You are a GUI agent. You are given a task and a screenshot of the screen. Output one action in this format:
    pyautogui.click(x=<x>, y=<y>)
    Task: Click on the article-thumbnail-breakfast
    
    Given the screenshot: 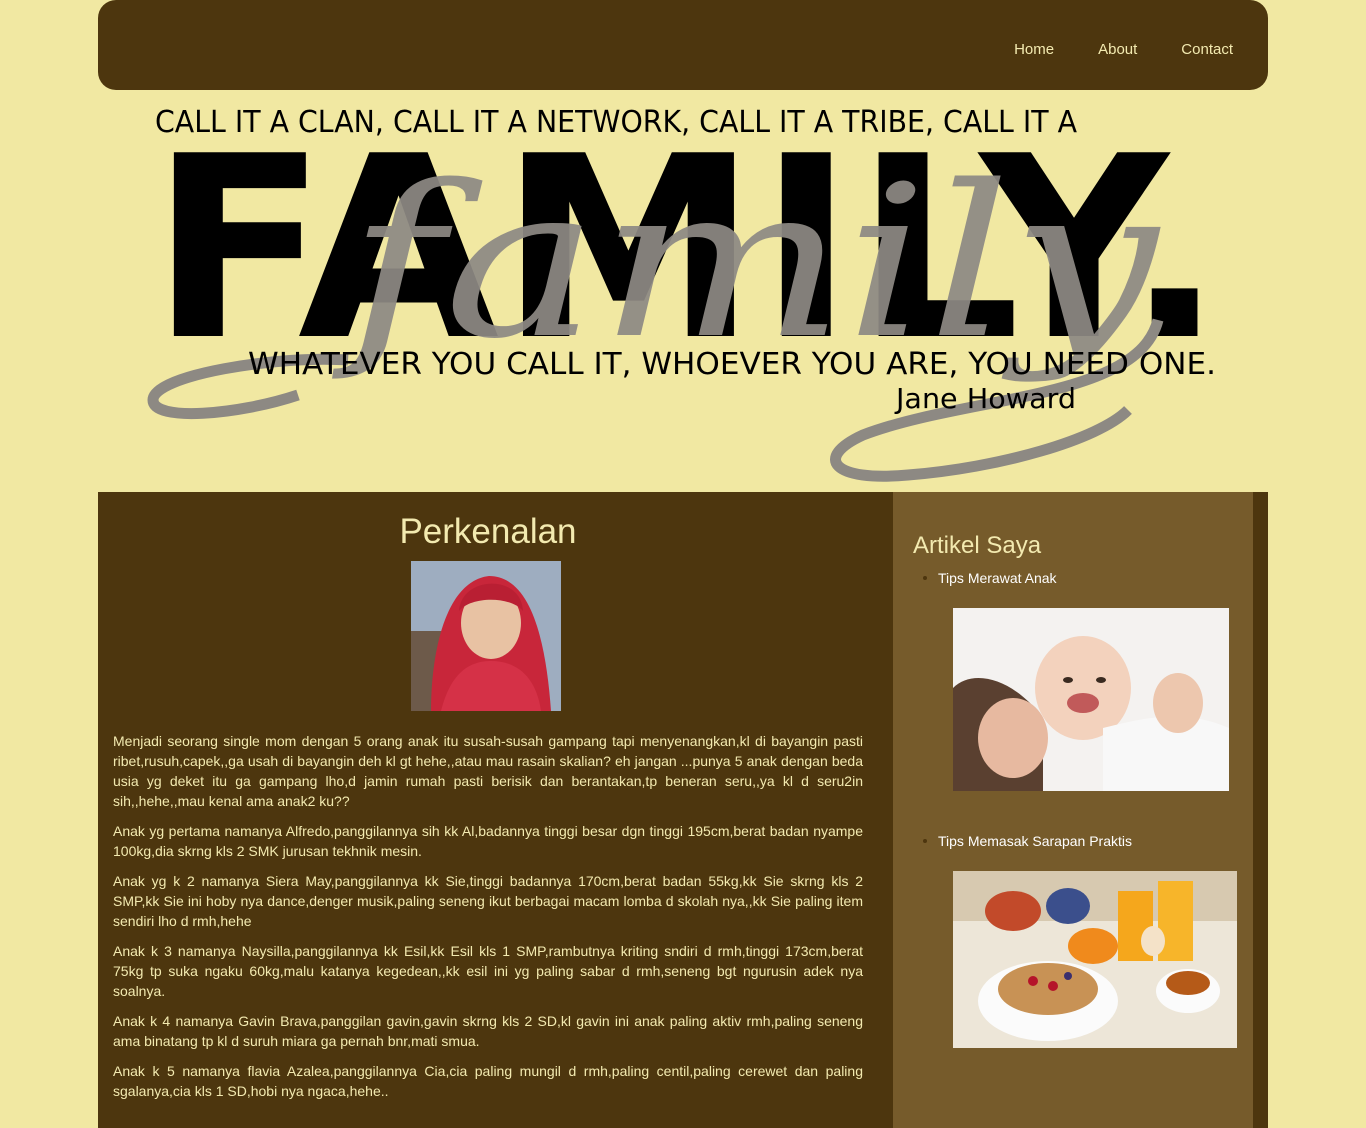 What is the action you would take?
    pyautogui.click(x=1095, y=959)
    